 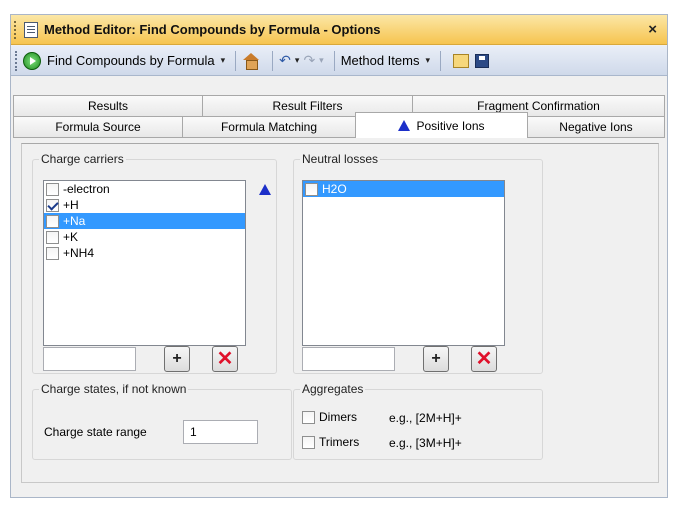 What do you see at coordinates (131, 60) in the screenshot?
I see `method-dropdown: Find Compounds by Formula` at bounding box center [131, 60].